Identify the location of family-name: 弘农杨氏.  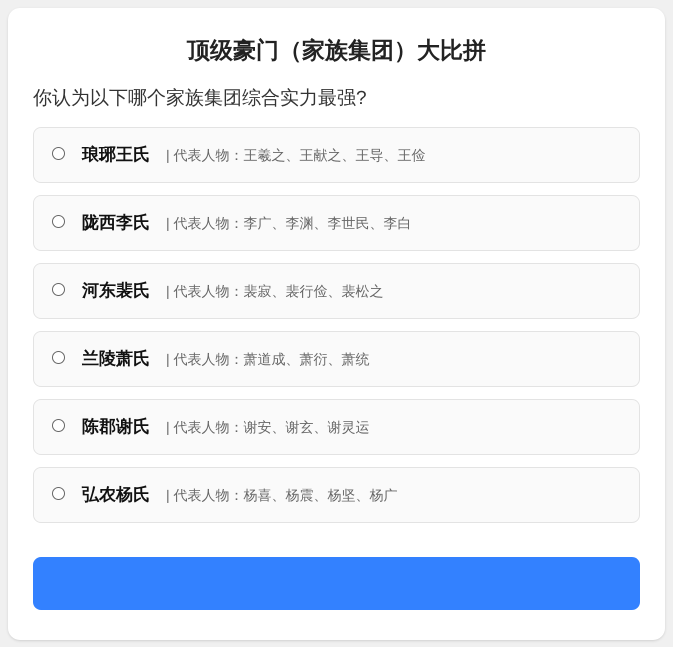
(116, 495).